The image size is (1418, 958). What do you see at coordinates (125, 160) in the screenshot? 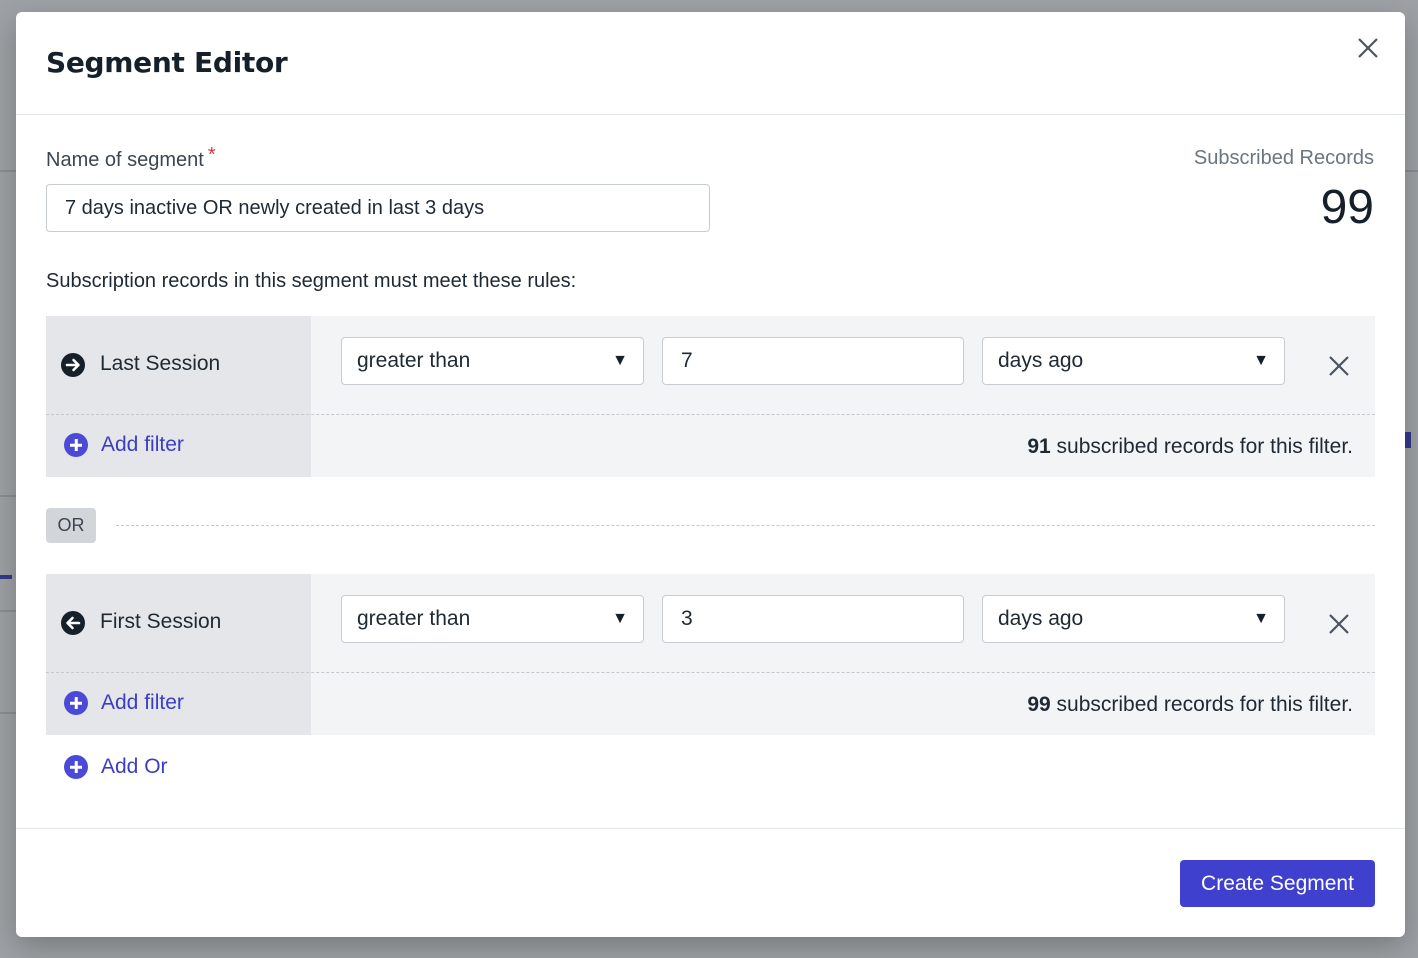
I see `segment-name-label-text: Name of segment` at bounding box center [125, 160].